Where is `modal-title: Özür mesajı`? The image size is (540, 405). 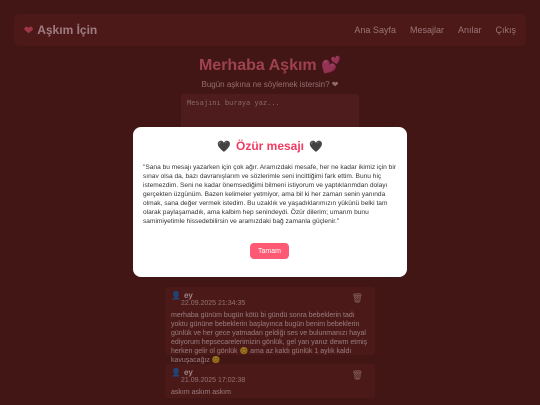
modal-title: Özür mesajı is located at coordinates (270, 146).